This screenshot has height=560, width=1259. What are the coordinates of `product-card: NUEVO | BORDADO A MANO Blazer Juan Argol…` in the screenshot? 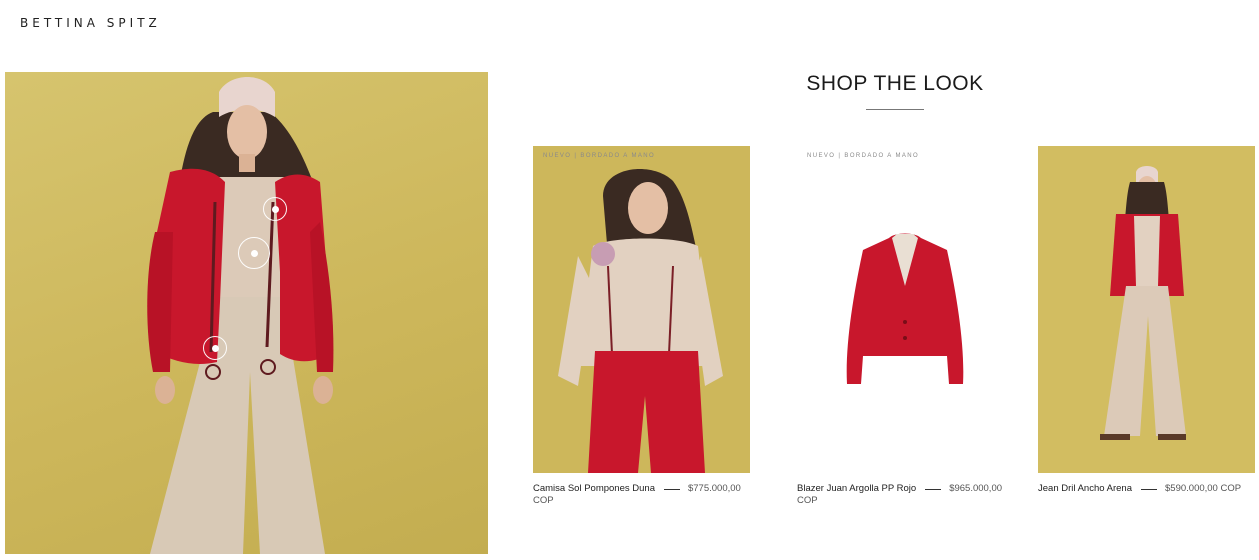 It's located at (905, 326).